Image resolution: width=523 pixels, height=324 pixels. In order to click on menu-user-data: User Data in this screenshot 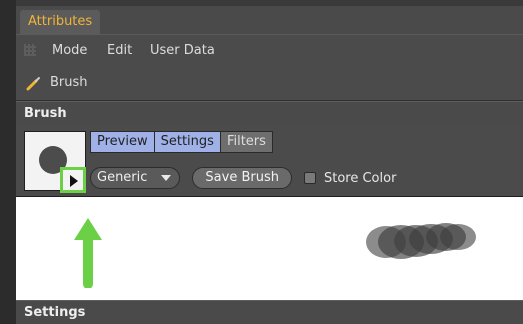, I will do `click(182, 50)`.